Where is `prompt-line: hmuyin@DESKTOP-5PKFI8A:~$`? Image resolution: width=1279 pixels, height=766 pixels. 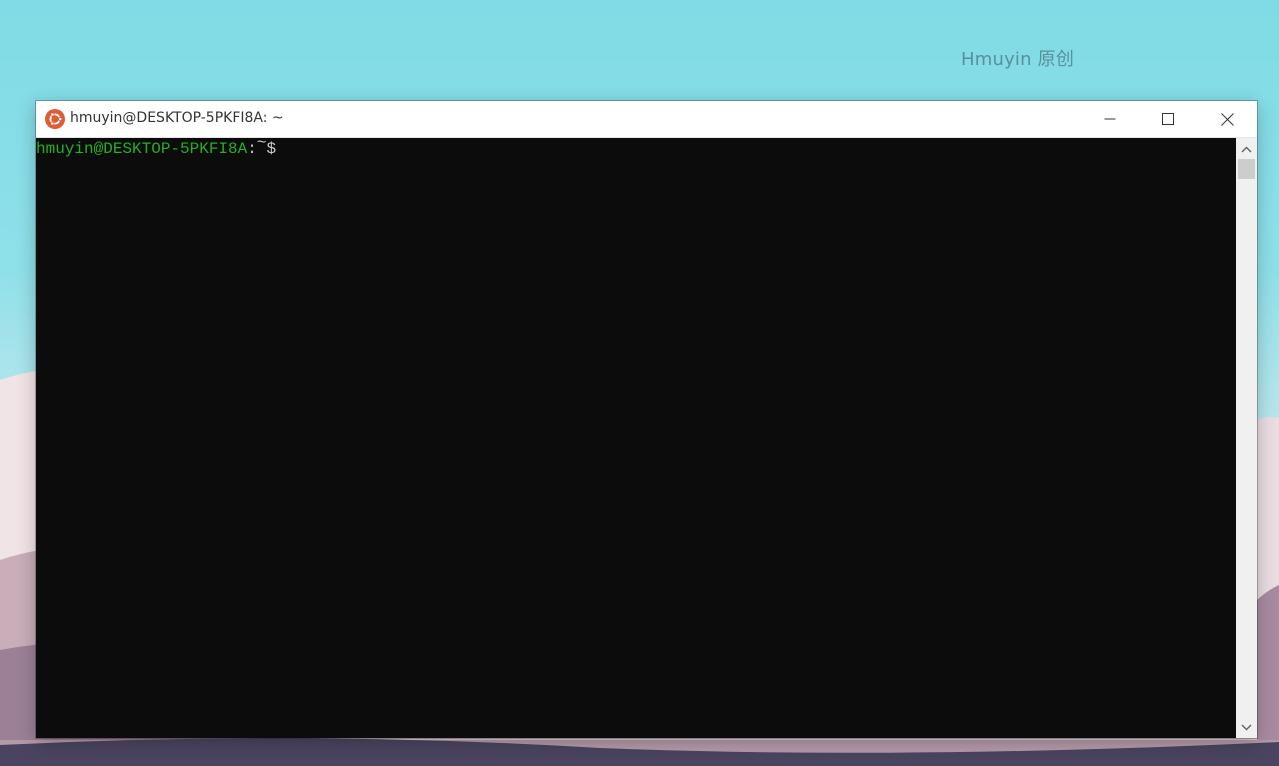
prompt-line: hmuyin@DESKTOP-5PKFI8A:~$ is located at coordinates (161, 147).